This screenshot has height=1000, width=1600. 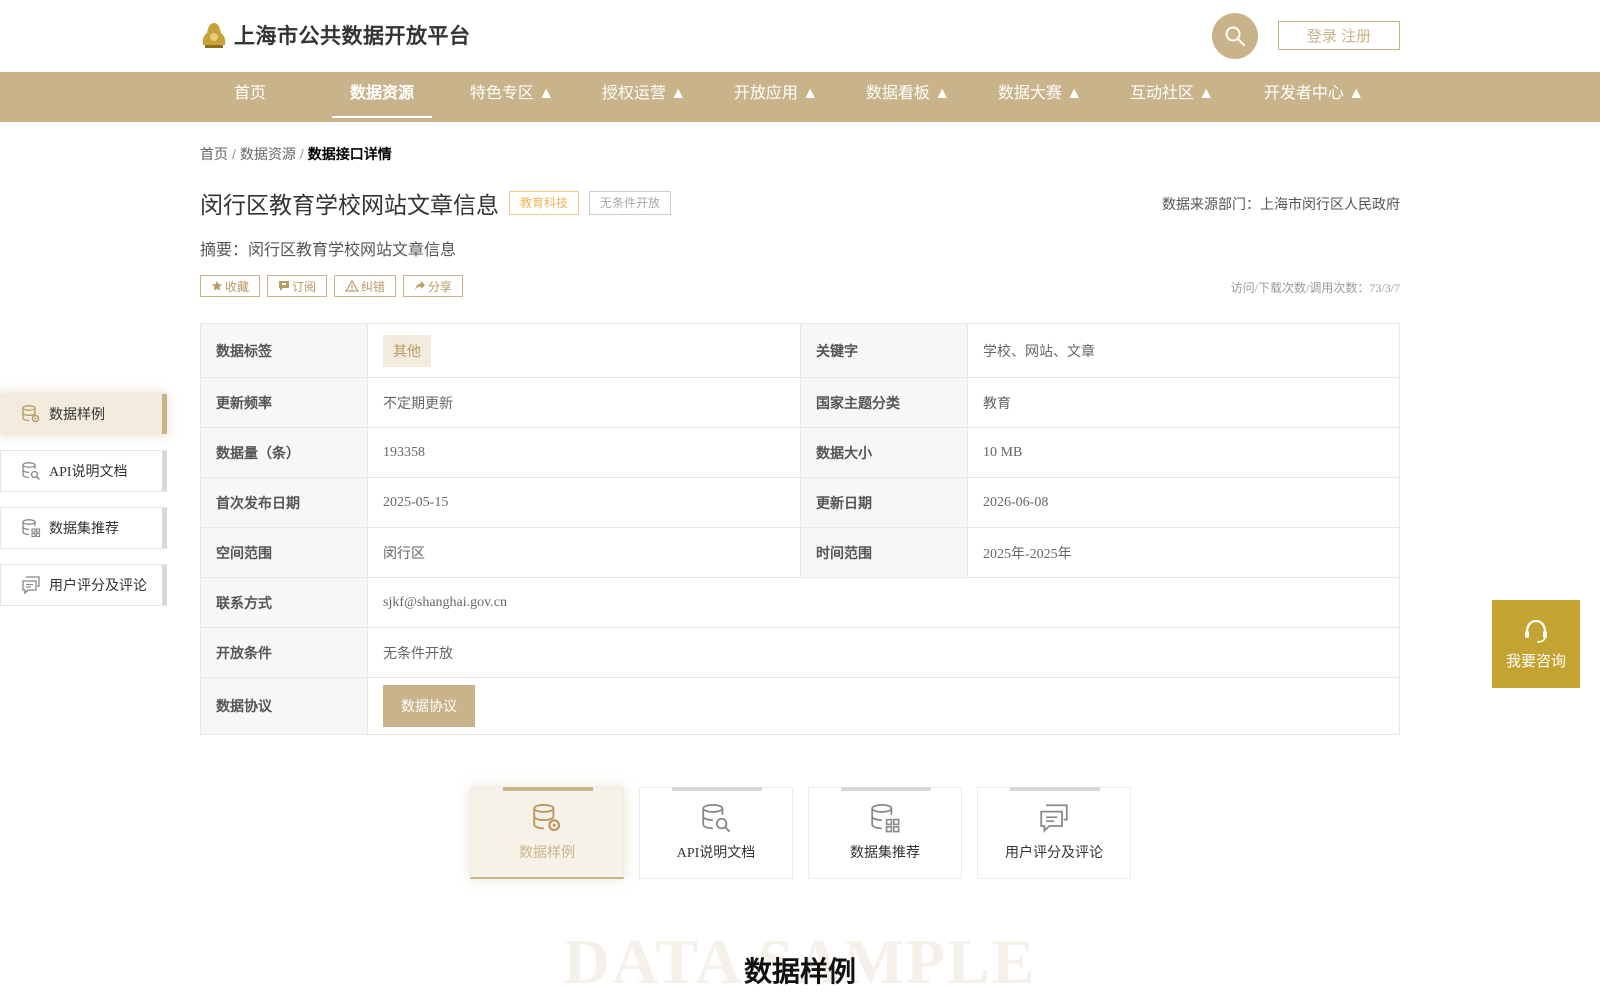 I want to click on warning-icon, so click(x=352, y=286).